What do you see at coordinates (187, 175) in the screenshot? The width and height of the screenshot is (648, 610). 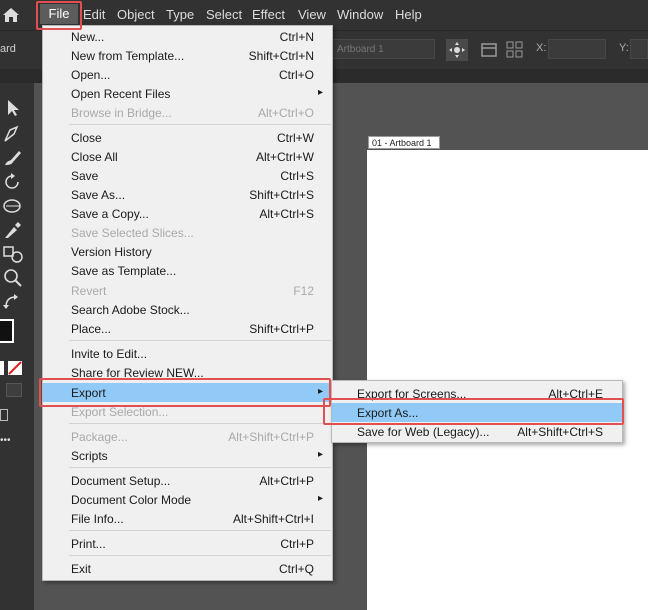 I see `menu-item-save: Save Ctrl+S` at bounding box center [187, 175].